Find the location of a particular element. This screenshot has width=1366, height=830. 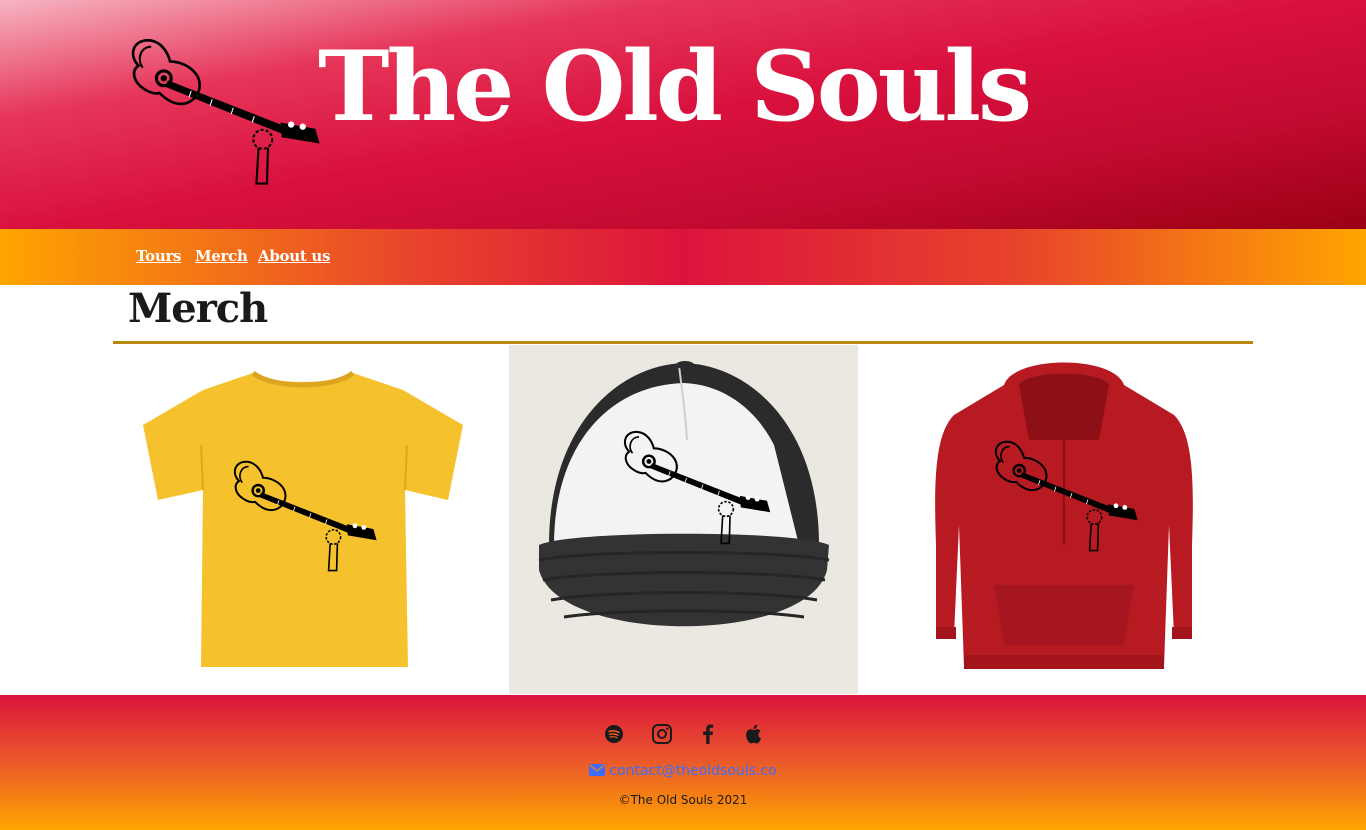

facebook-icon is located at coordinates (708, 734).